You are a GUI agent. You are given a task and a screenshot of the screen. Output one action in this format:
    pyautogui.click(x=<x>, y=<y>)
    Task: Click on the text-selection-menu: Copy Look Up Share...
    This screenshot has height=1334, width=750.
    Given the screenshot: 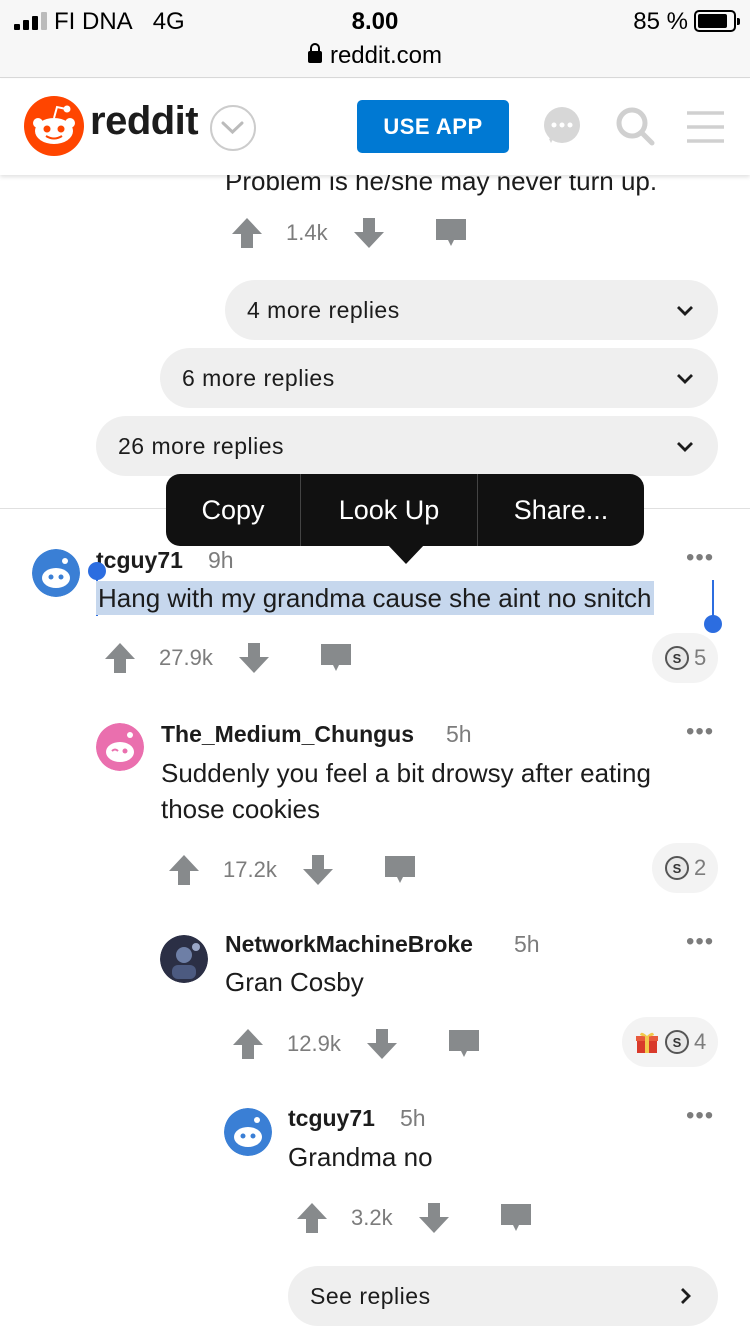 What is the action you would take?
    pyautogui.click(x=405, y=510)
    